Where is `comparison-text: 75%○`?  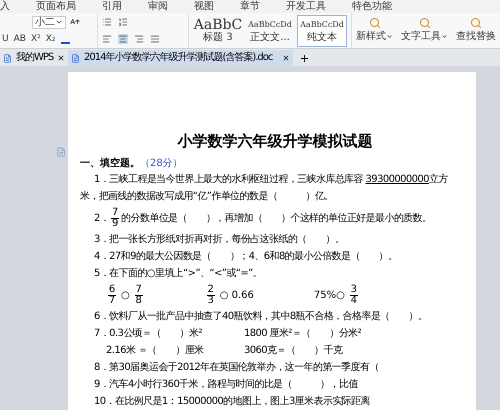
comparison-text: 75%○ is located at coordinates (329, 296).